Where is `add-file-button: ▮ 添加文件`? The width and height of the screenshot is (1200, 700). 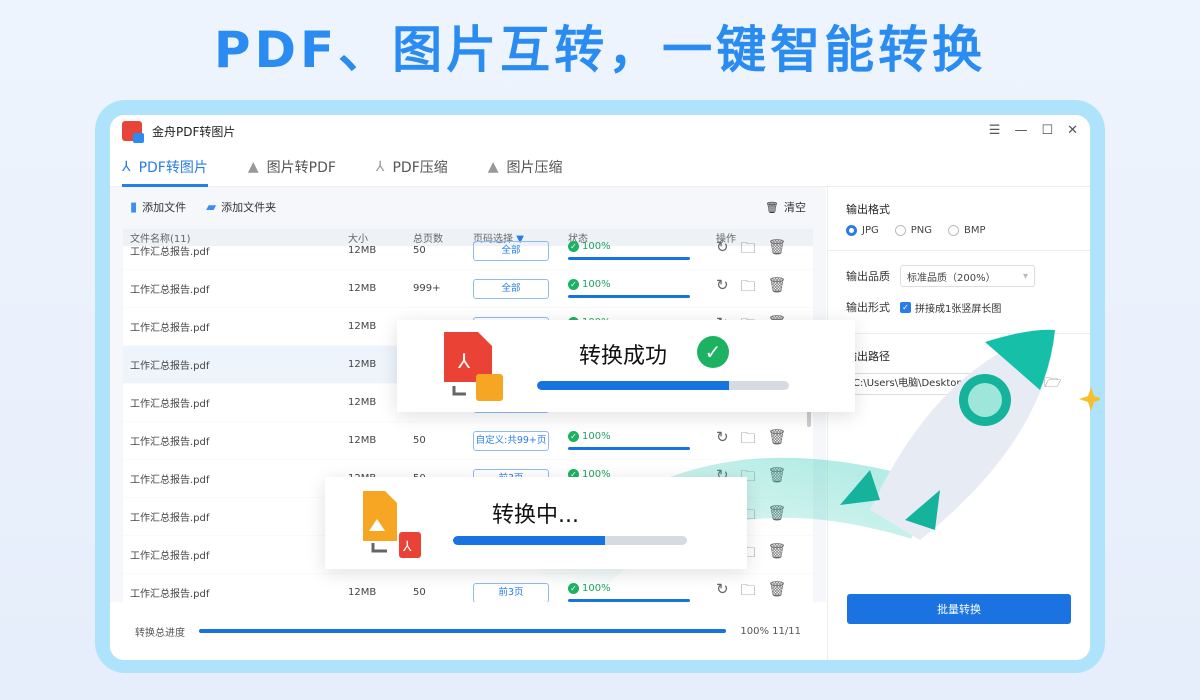
add-file-button: ▮ 添加文件 is located at coordinates (158, 207).